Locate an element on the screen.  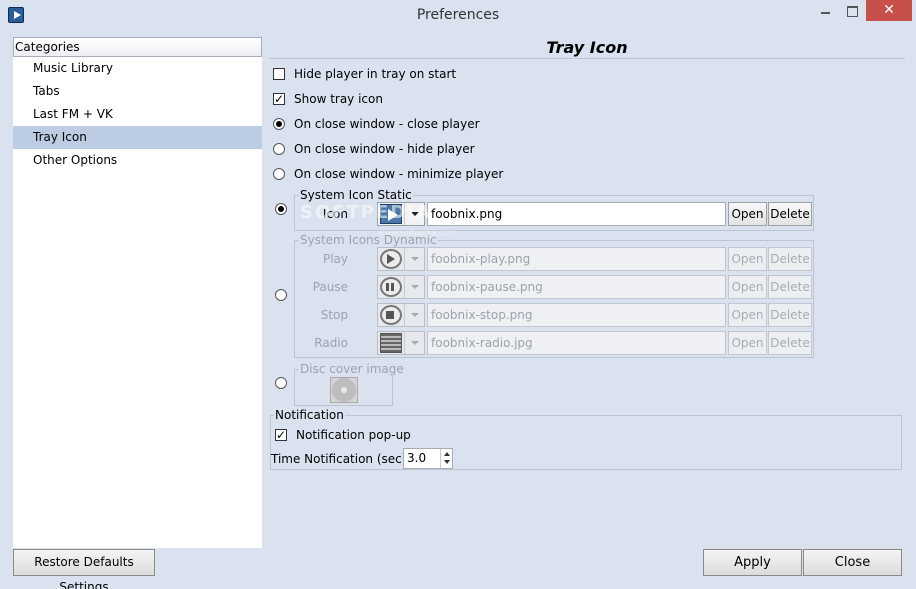
hide-on-start-label: Hide player in tray on start is located at coordinates (375, 74).